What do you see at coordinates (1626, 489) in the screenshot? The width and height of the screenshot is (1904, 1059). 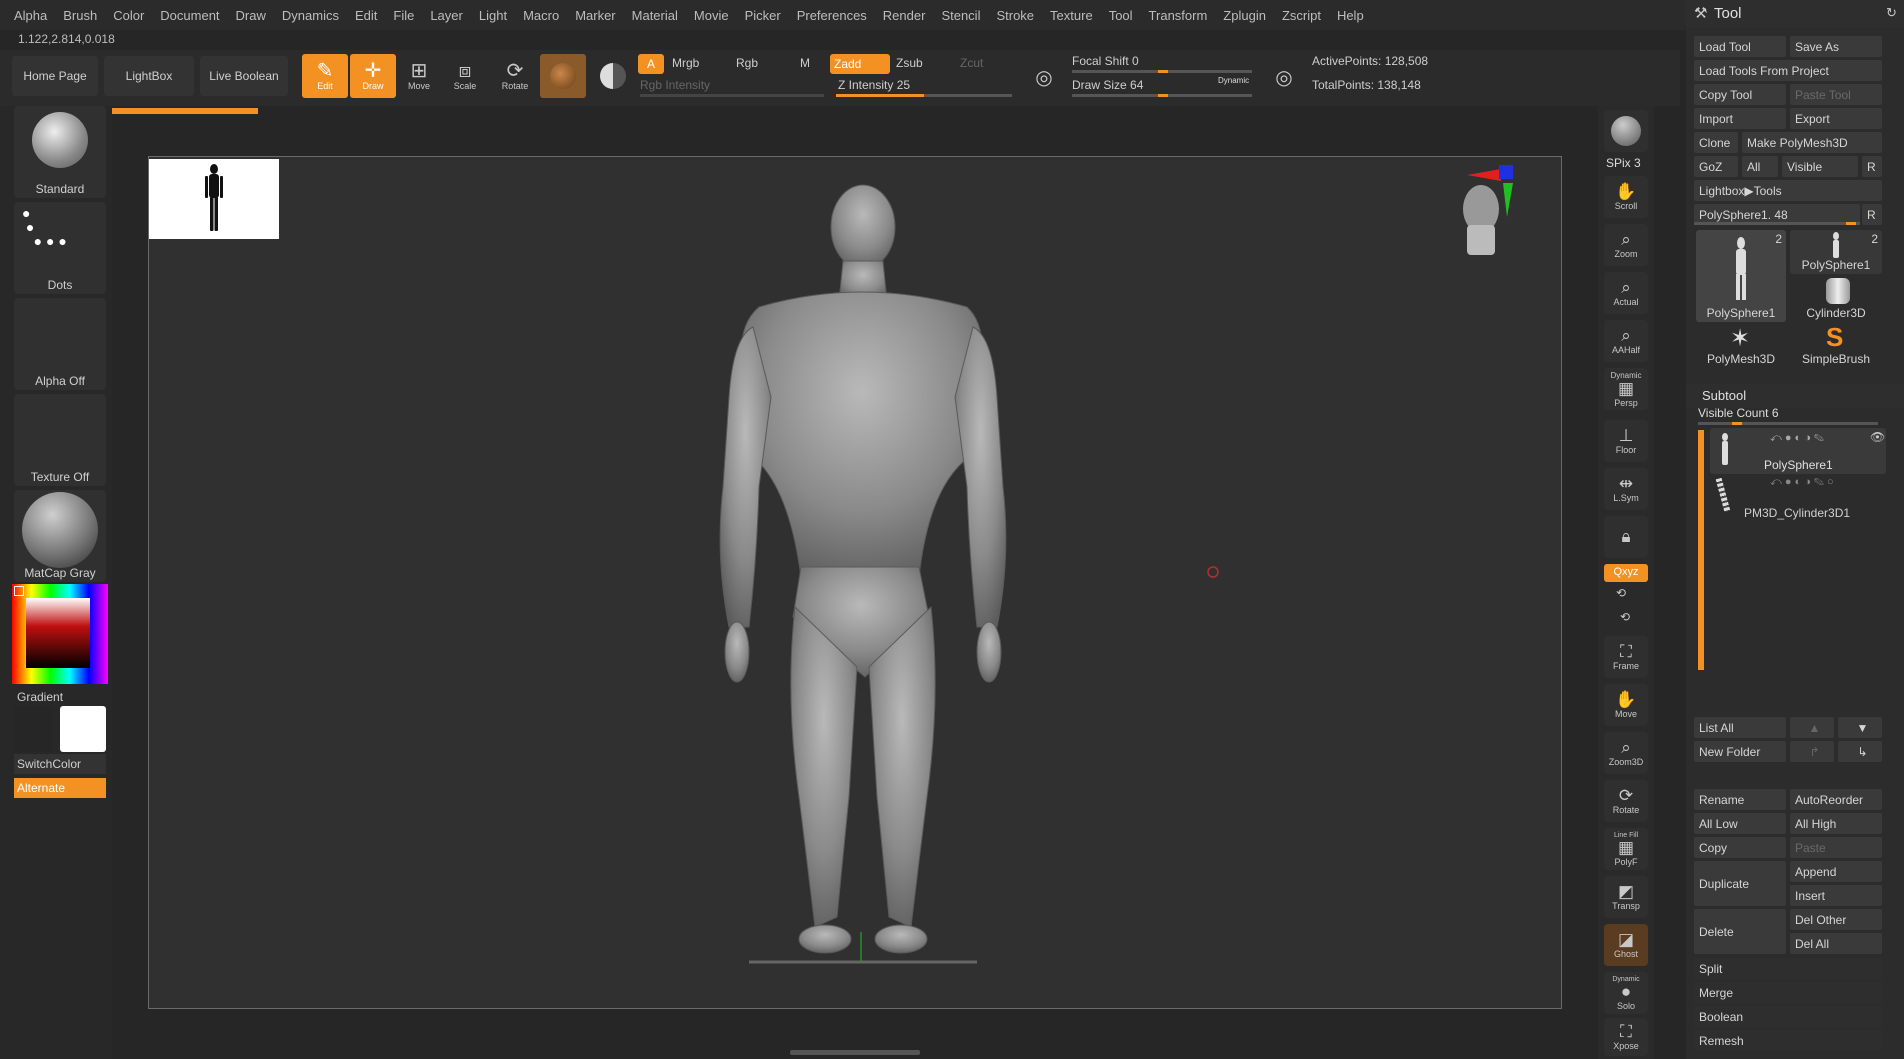 I see `lsym-button: ⇹ L.Sym` at bounding box center [1626, 489].